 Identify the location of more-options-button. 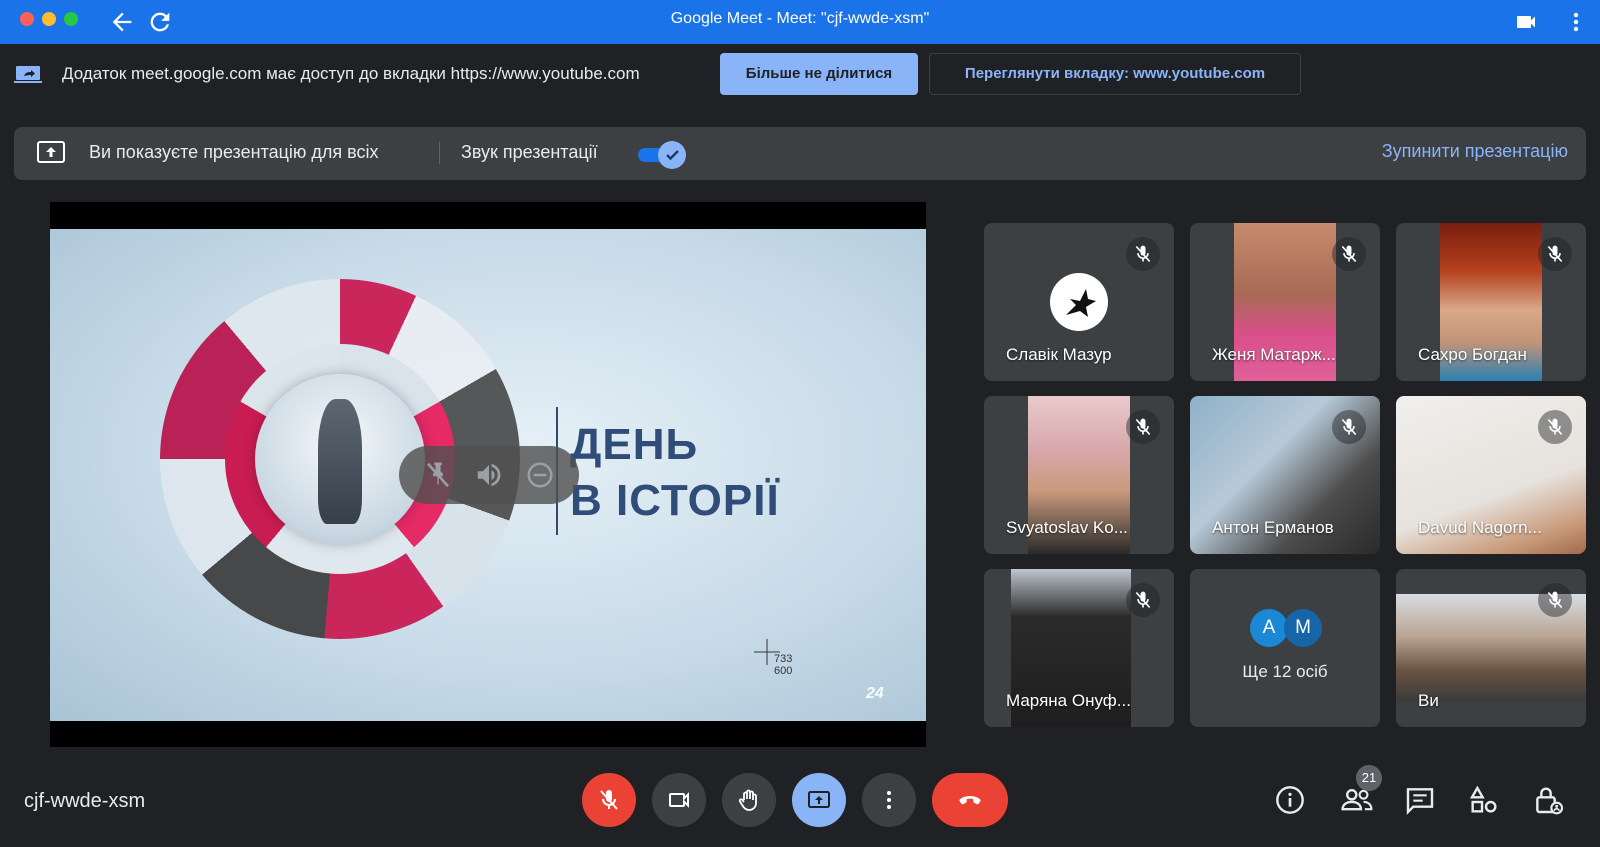
(889, 800).